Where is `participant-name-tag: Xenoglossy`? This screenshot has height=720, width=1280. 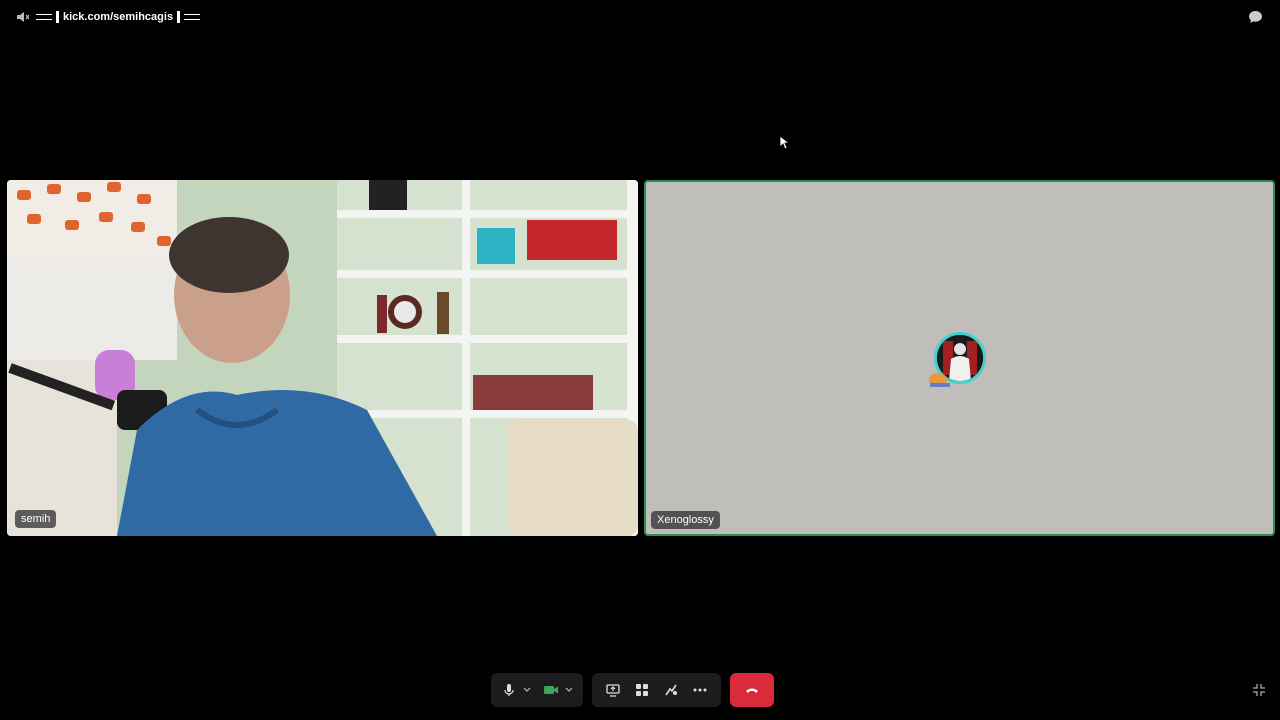 participant-name-tag: Xenoglossy is located at coordinates (685, 520).